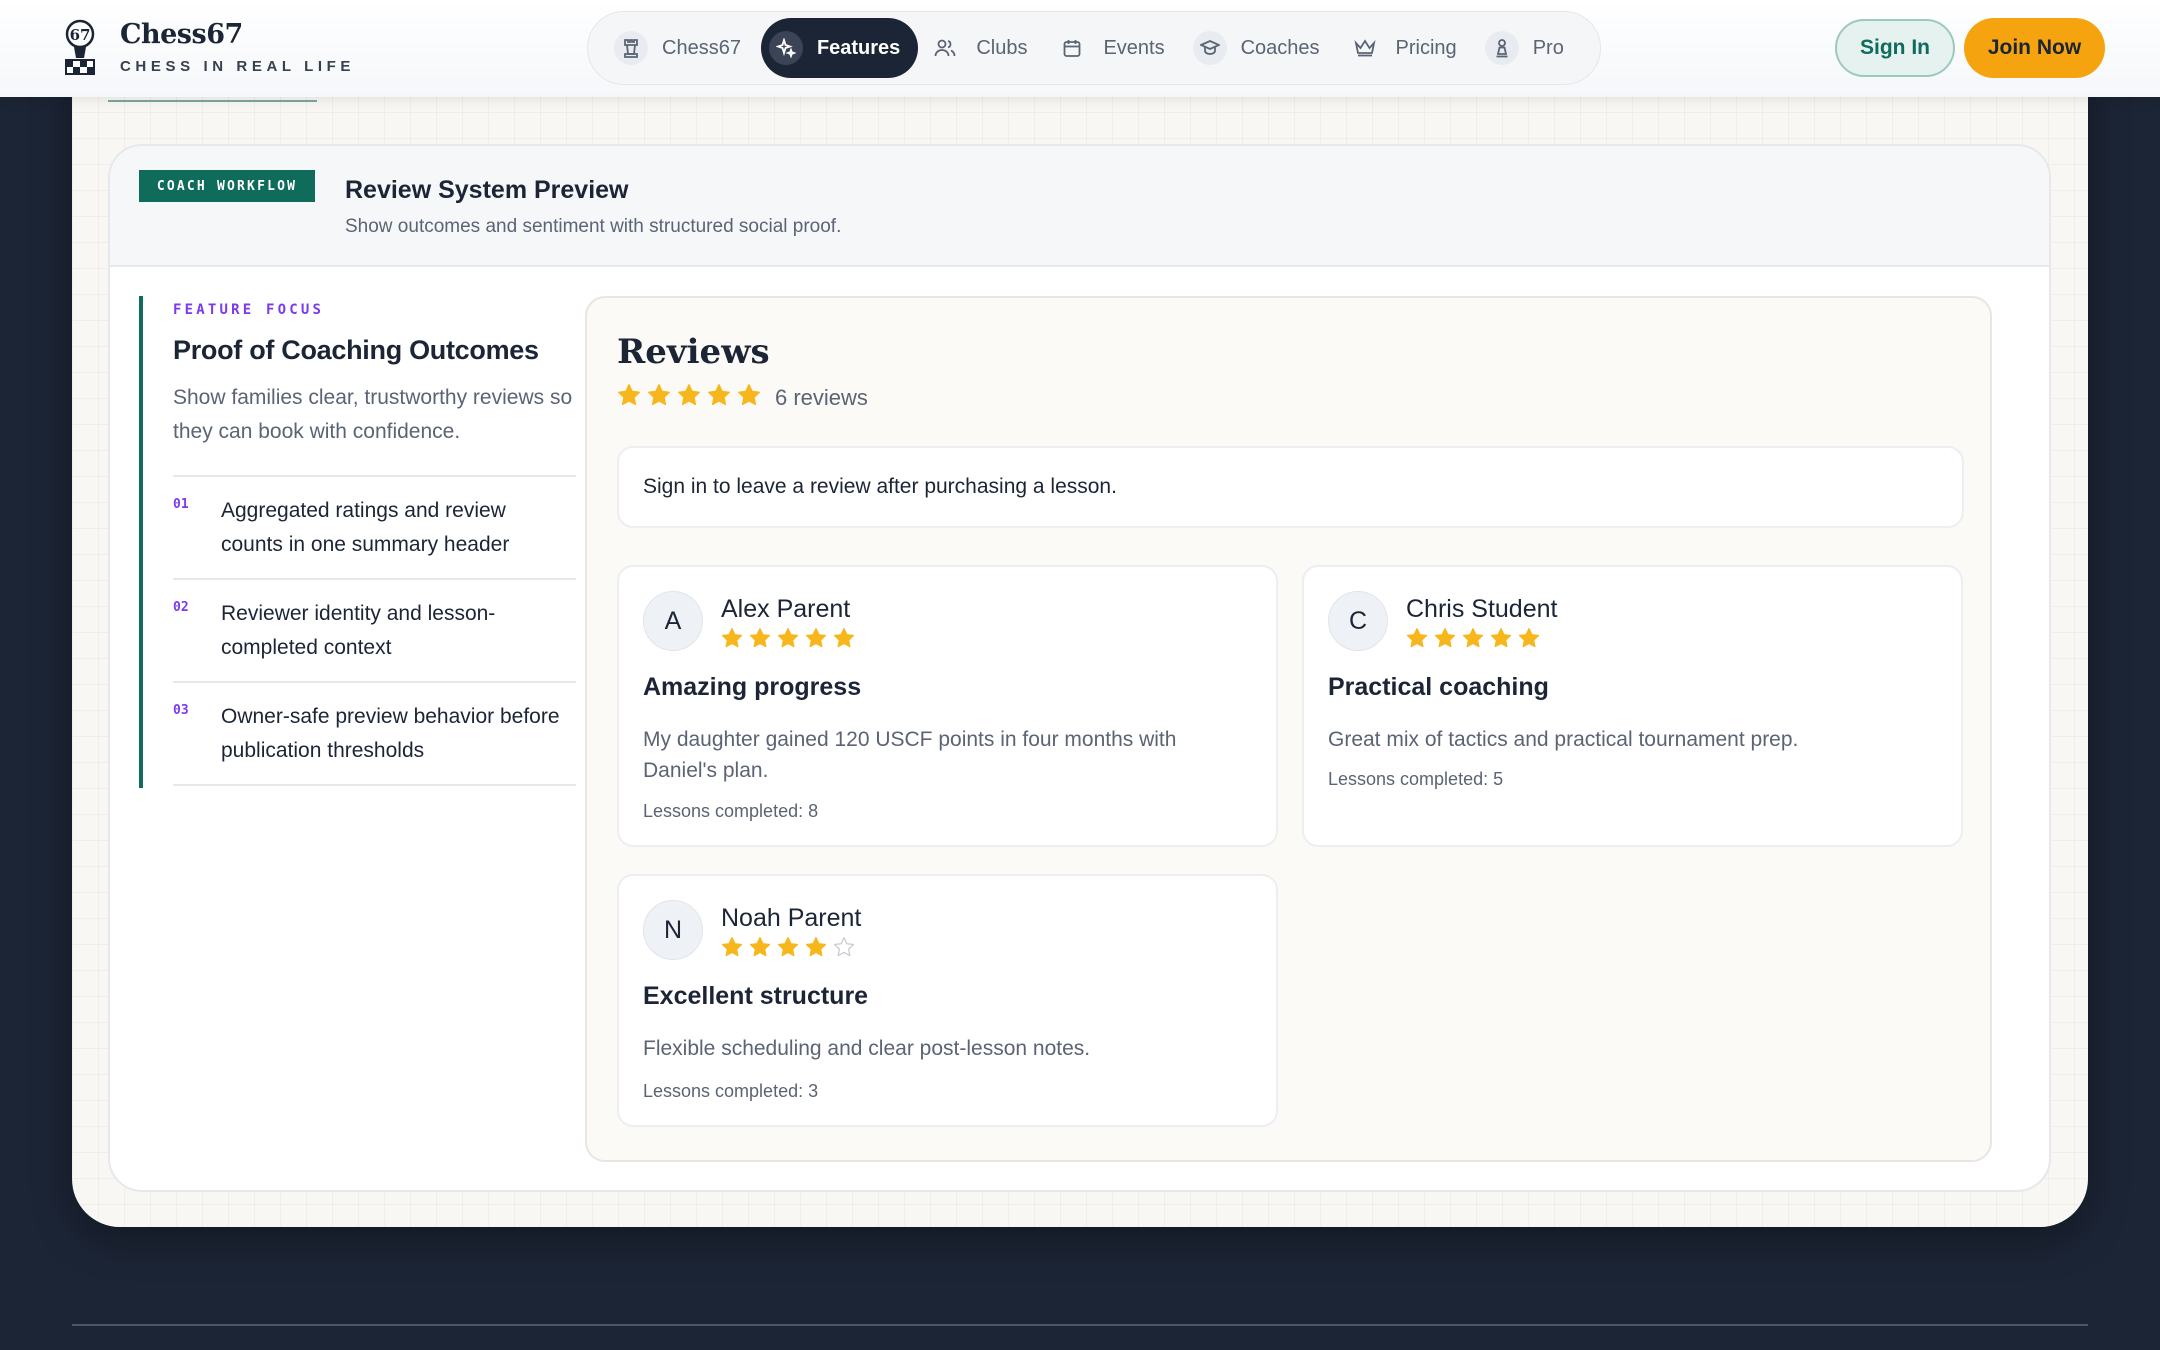  What do you see at coordinates (1358, 621) in the screenshot?
I see `avatar: C` at bounding box center [1358, 621].